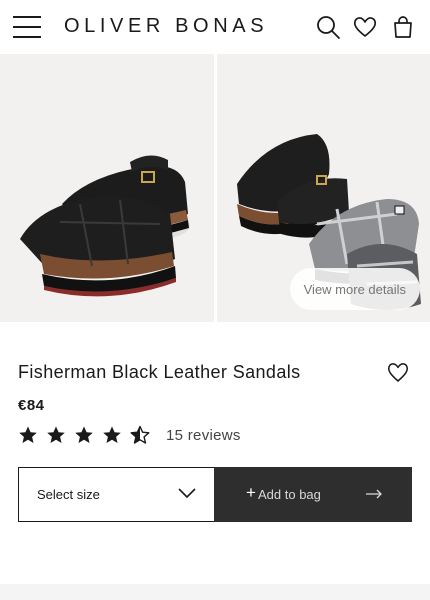  I want to click on footer-band, so click(215, 592).